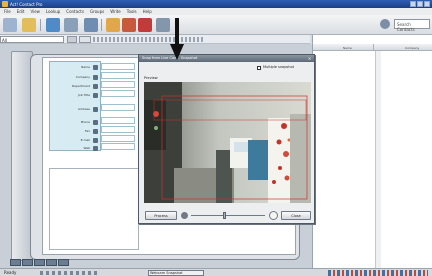  I want to click on phone-field, so click(118, 120).